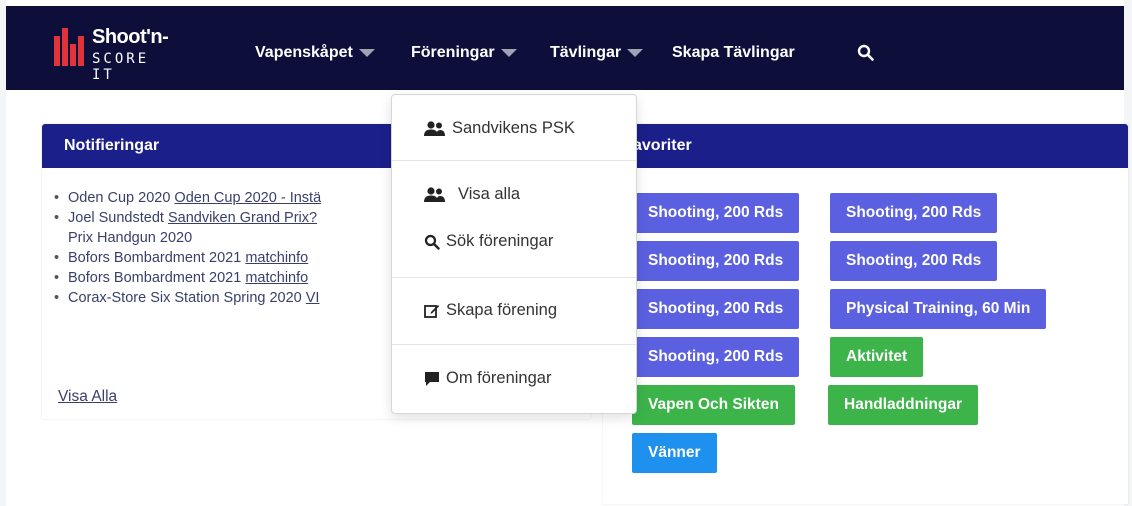 Image resolution: width=1132 pixels, height=506 pixels. I want to click on notification-text: Oden Cup 2020, so click(121, 198).